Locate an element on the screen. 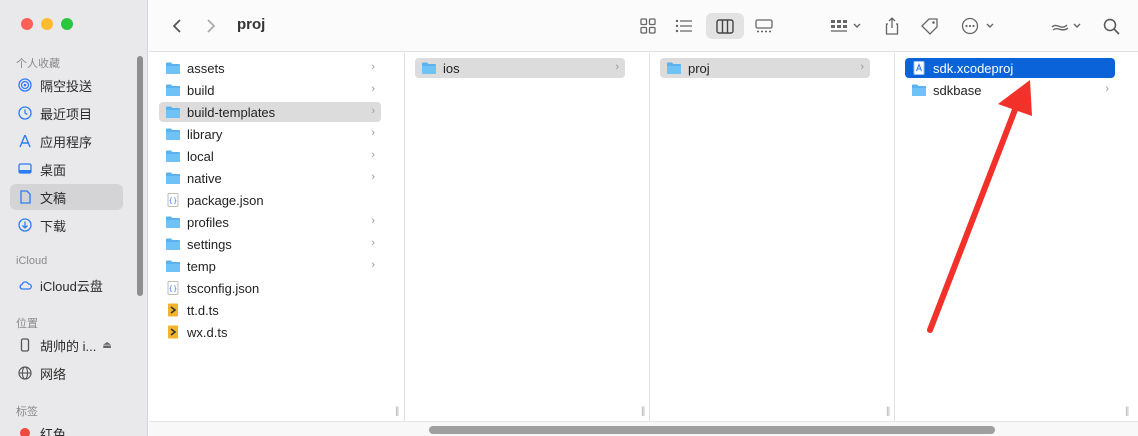 The image size is (1138, 436). extension-button is located at coordinates (1067, 26).